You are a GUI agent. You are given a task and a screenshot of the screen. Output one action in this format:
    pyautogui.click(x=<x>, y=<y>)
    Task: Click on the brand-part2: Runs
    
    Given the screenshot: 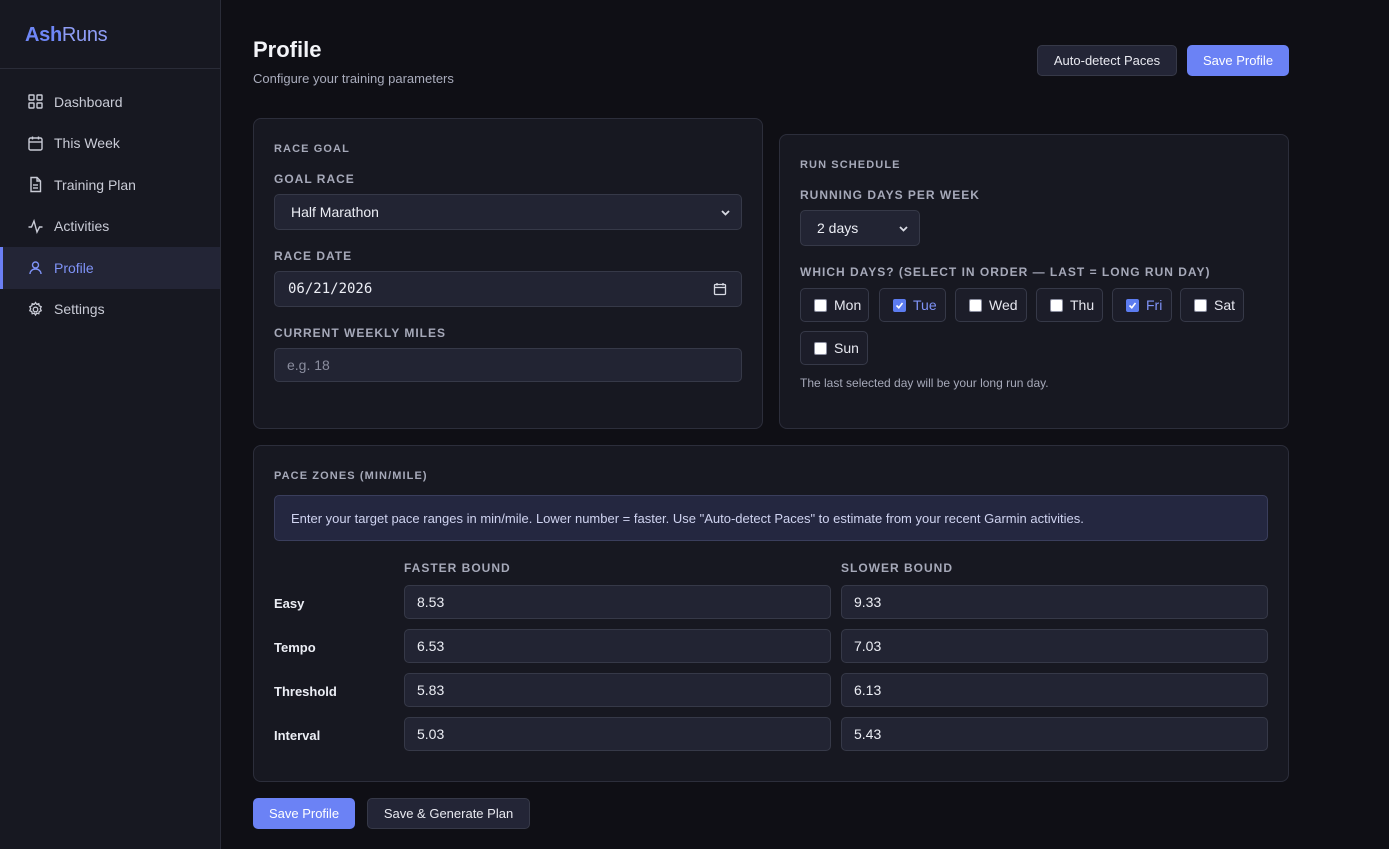 What is the action you would take?
    pyautogui.click(x=84, y=35)
    